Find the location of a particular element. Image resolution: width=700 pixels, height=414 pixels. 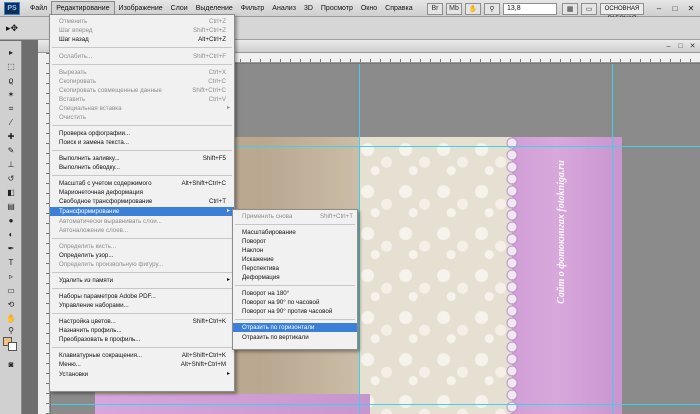

move-tool-icon: ▸ is located at coordinates (11, 52).